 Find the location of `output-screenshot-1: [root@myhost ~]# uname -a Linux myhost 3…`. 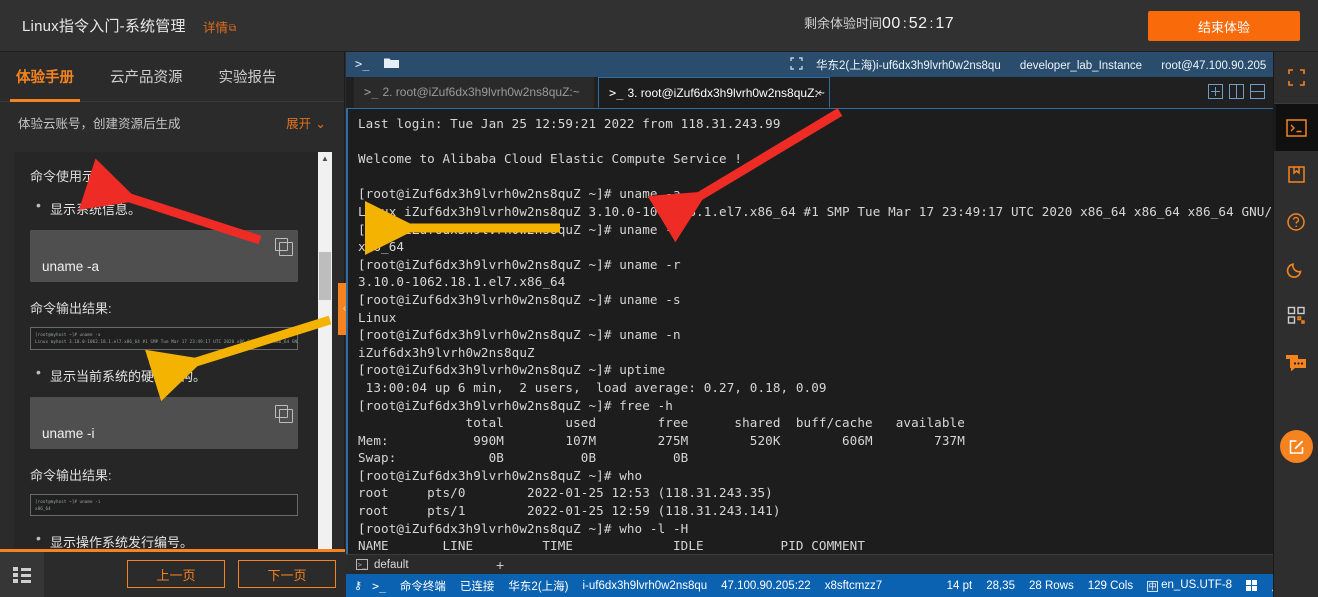

output-screenshot-1: [root@myhost ~]# uname -a Linux myhost 3… is located at coordinates (164, 338).